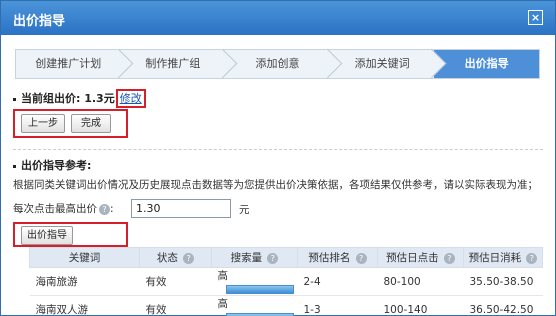 This screenshot has height=316, width=556. What do you see at coordinates (84, 305) in the screenshot?
I see `keyword-cell: 海南双人游` at bounding box center [84, 305].